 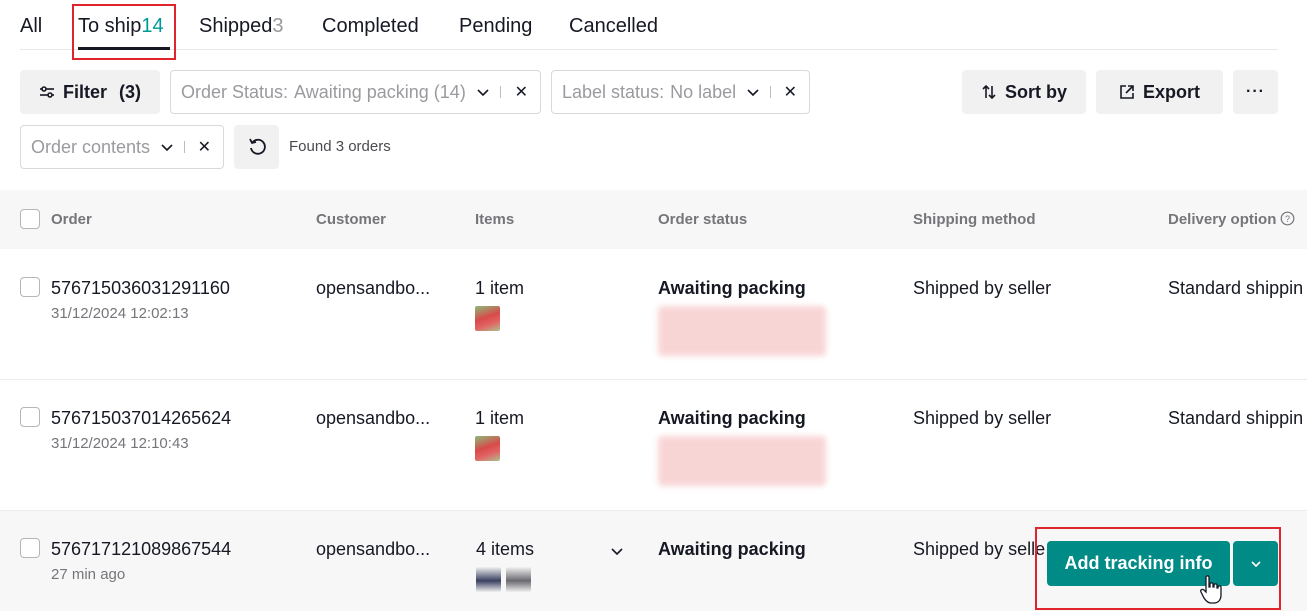 I want to click on tab-completed: Completed, so click(x=370, y=26).